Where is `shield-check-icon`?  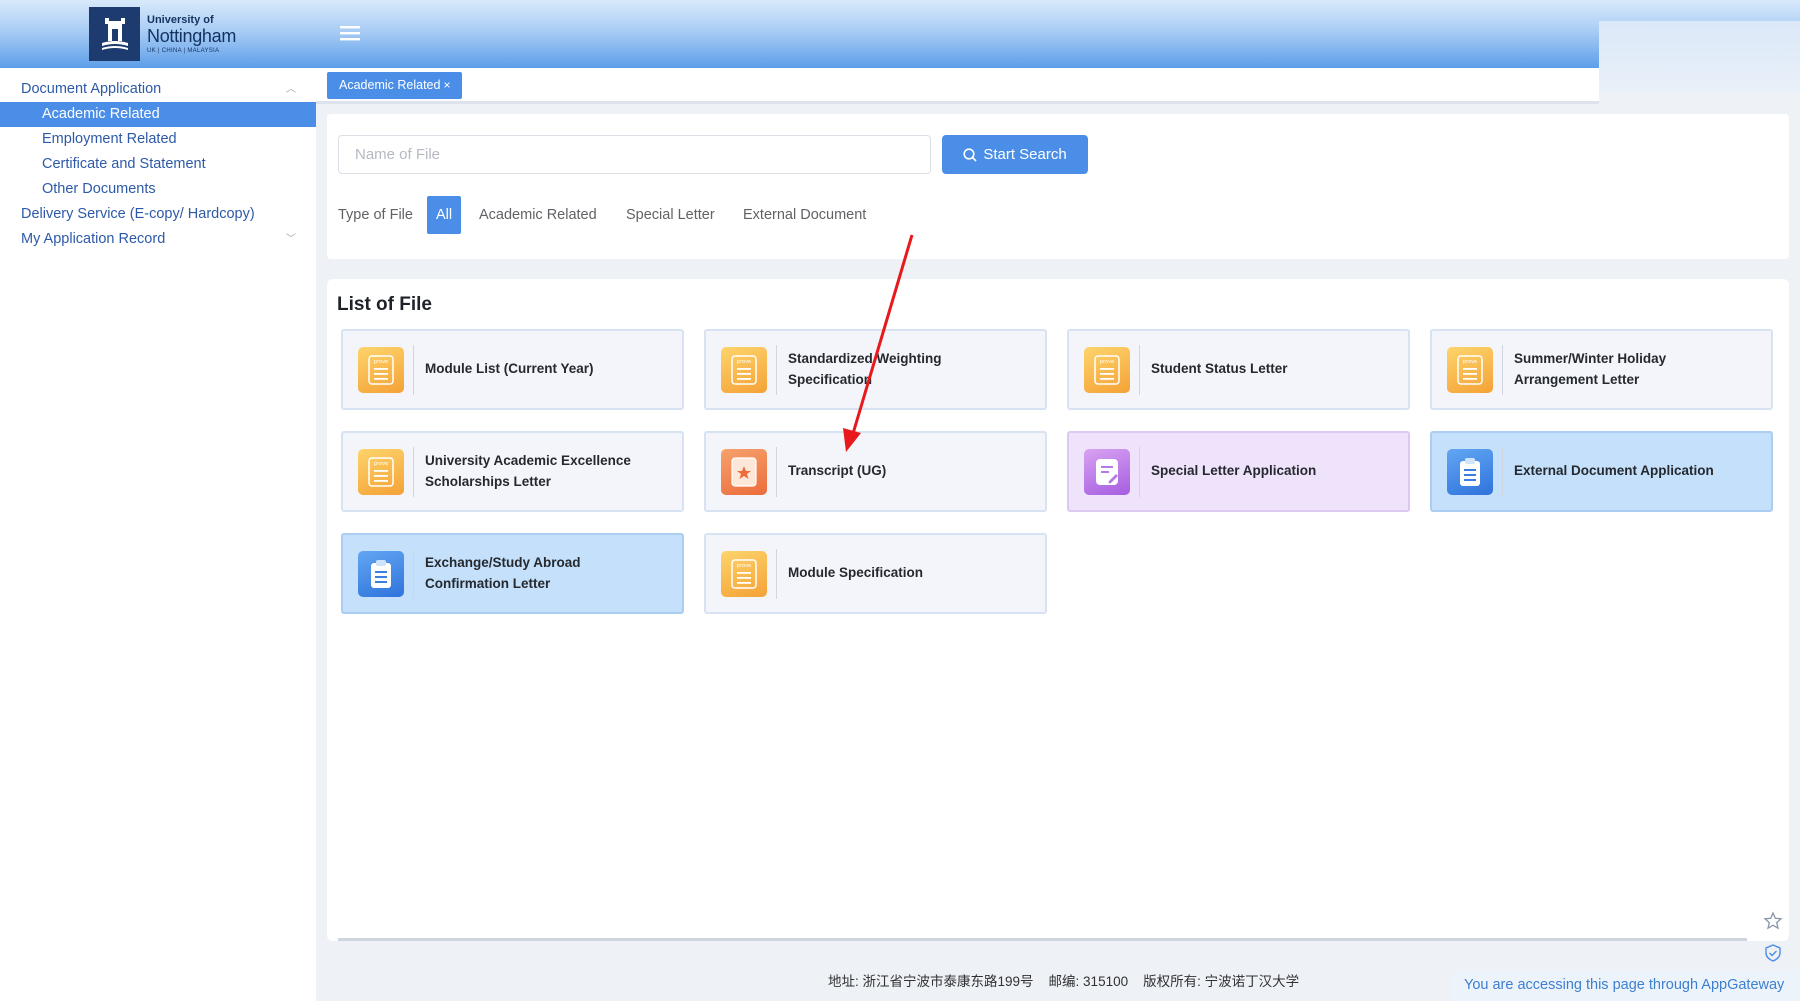
shield-check-icon is located at coordinates (1773, 953).